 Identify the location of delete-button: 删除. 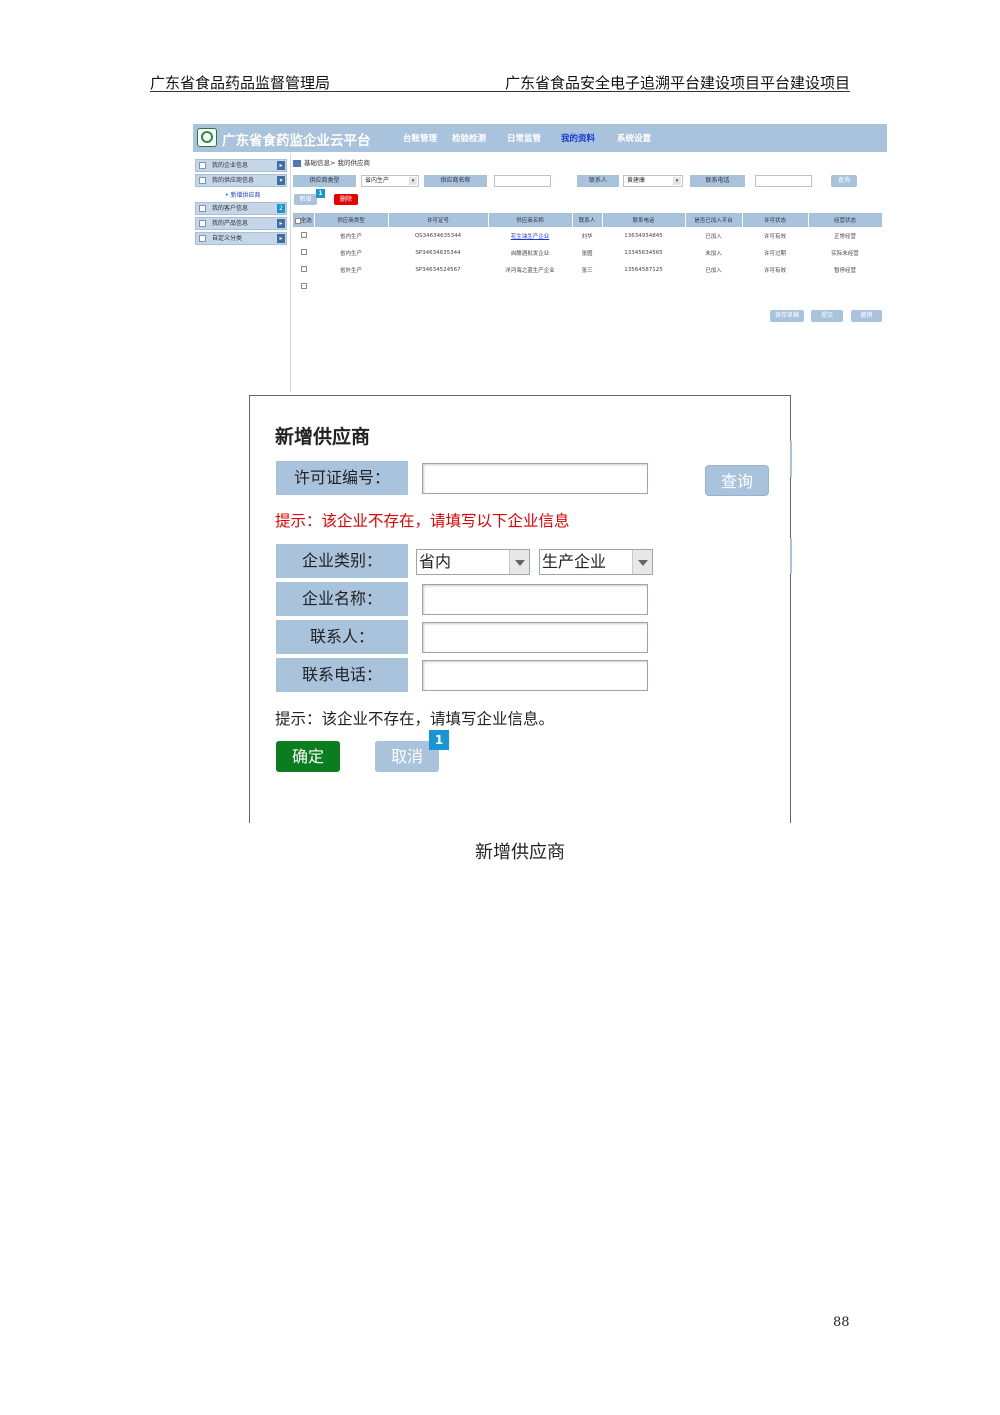
(346, 199).